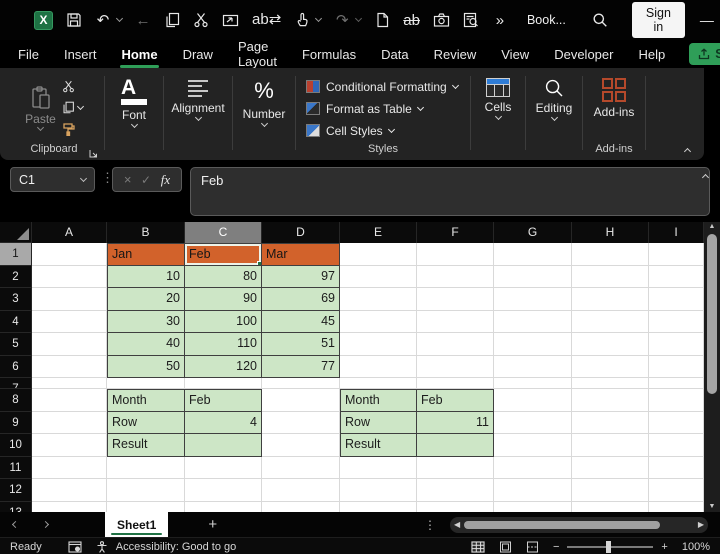 The image size is (720, 554). I want to click on column-header-i: I, so click(676, 232).